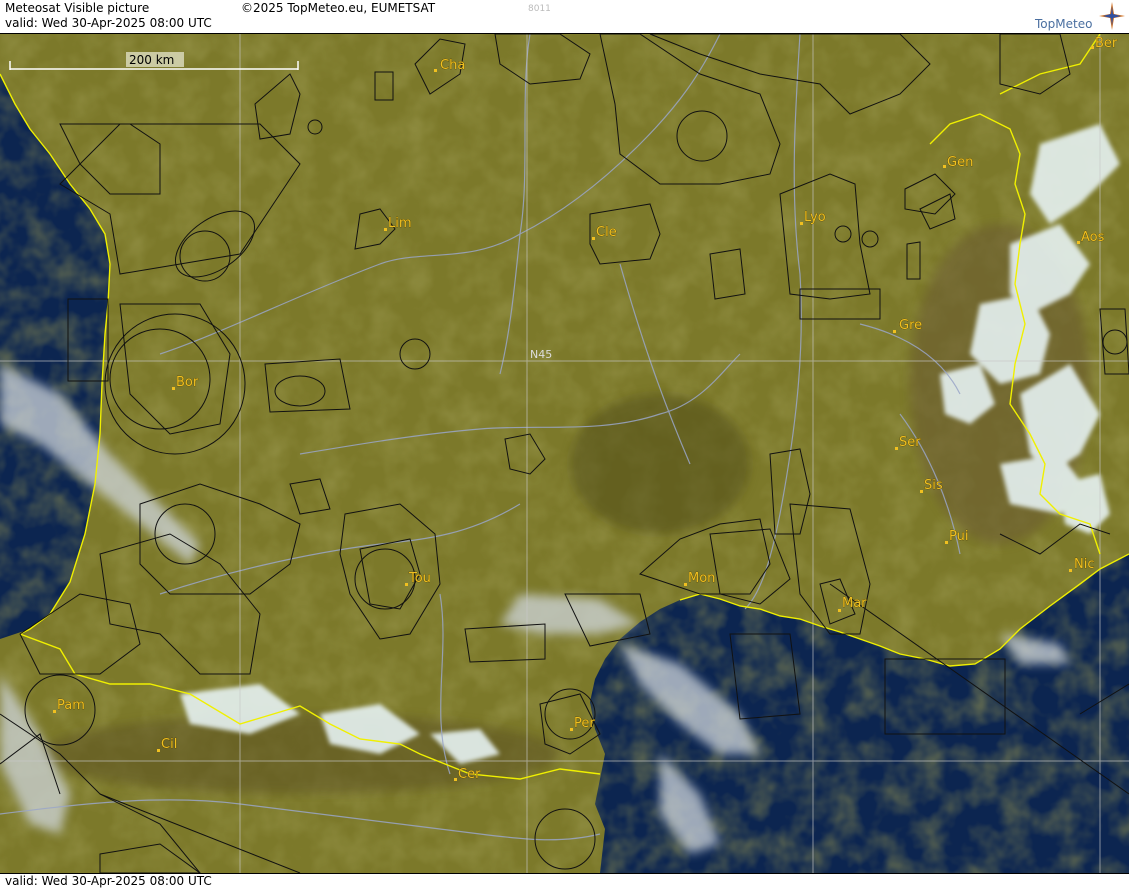 Image resolution: width=1129 pixels, height=888 pixels. I want to click on massif-shading, so click(660, 464).